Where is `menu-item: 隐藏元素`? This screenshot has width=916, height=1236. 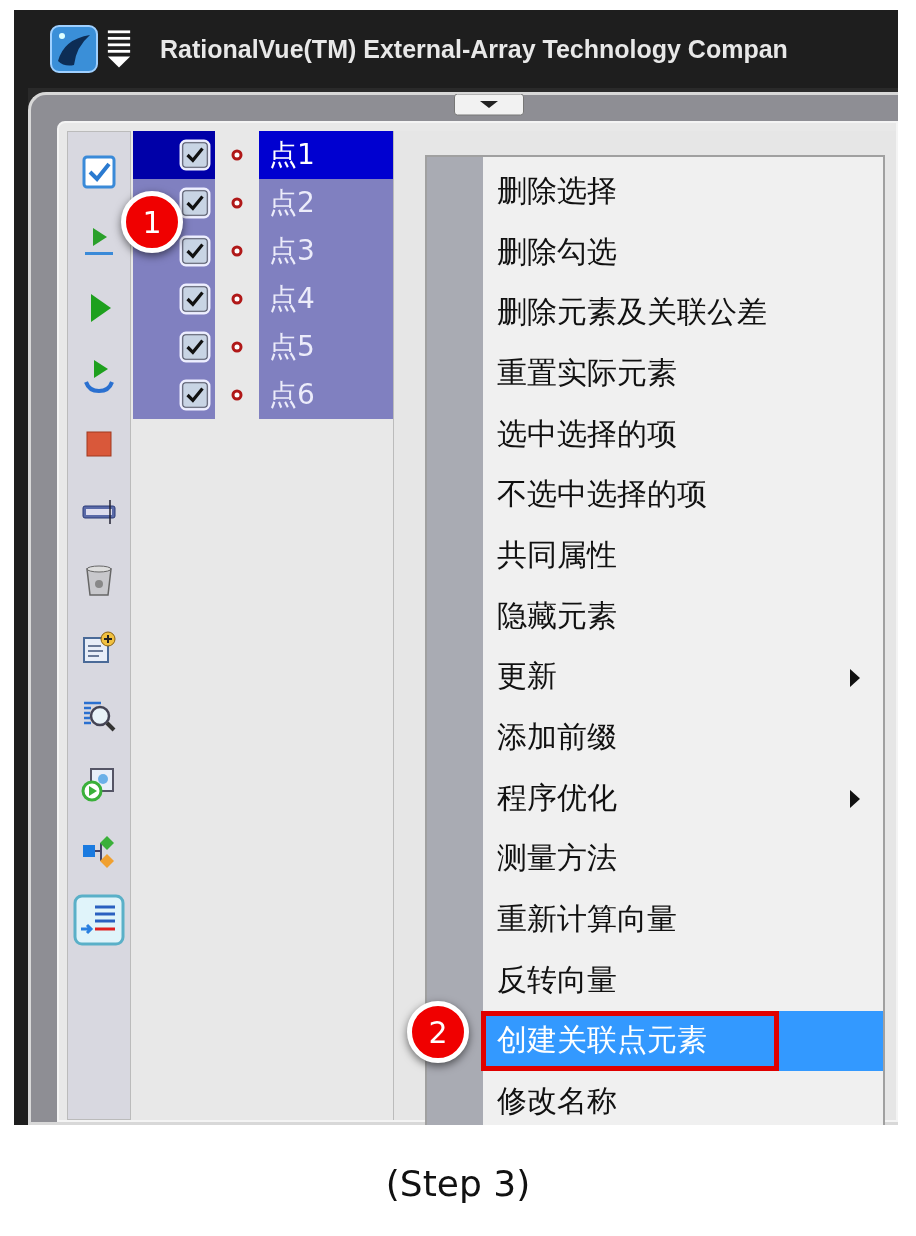 menu-item: 隐藏元素 is located at coordinates (655, 616).